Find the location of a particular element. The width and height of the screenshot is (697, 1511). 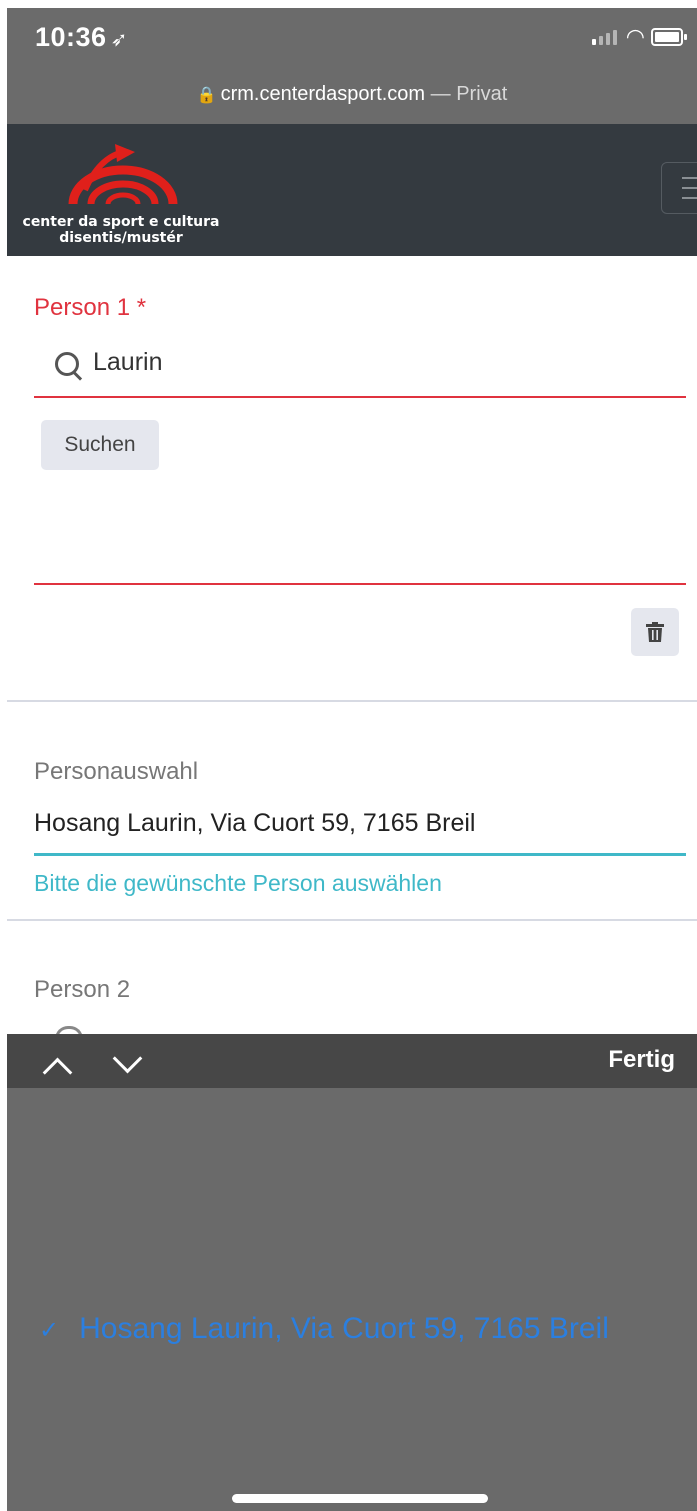

search-button: Suchen is located at coordinates (100, 445).